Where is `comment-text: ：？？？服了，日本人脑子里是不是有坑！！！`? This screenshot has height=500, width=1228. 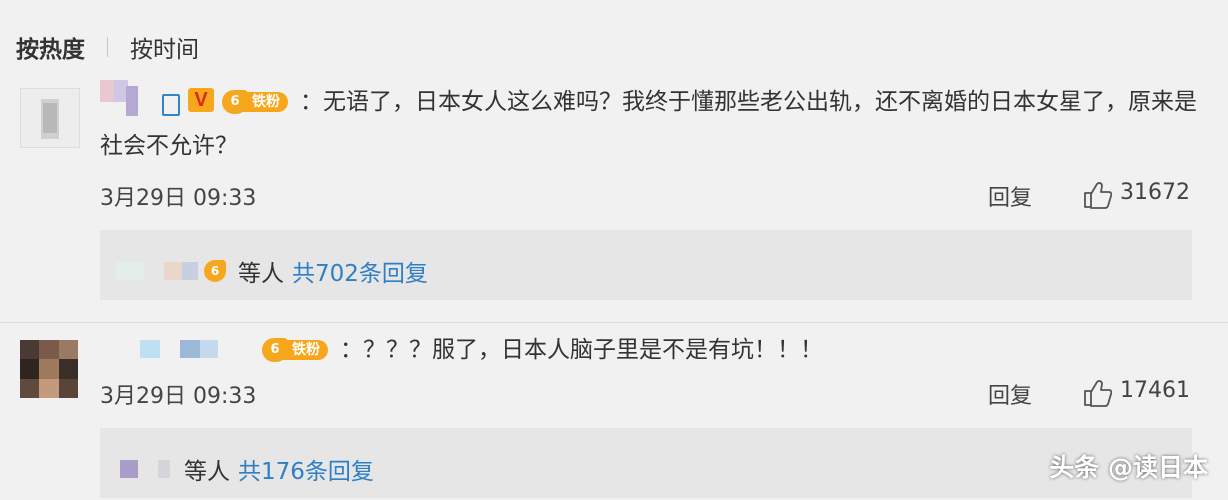 comment-text: ：？？？服了，日本人脑子里是不是有坑！！！ is located at coordinates (581, 350).